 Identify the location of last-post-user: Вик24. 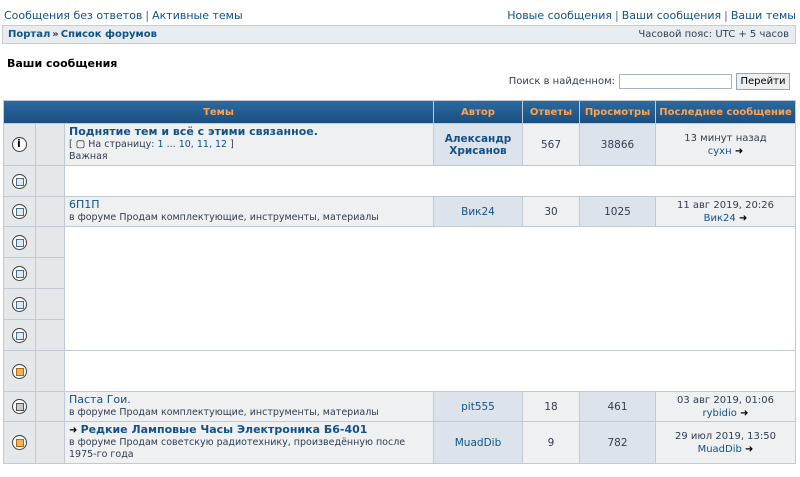
(720, 218).